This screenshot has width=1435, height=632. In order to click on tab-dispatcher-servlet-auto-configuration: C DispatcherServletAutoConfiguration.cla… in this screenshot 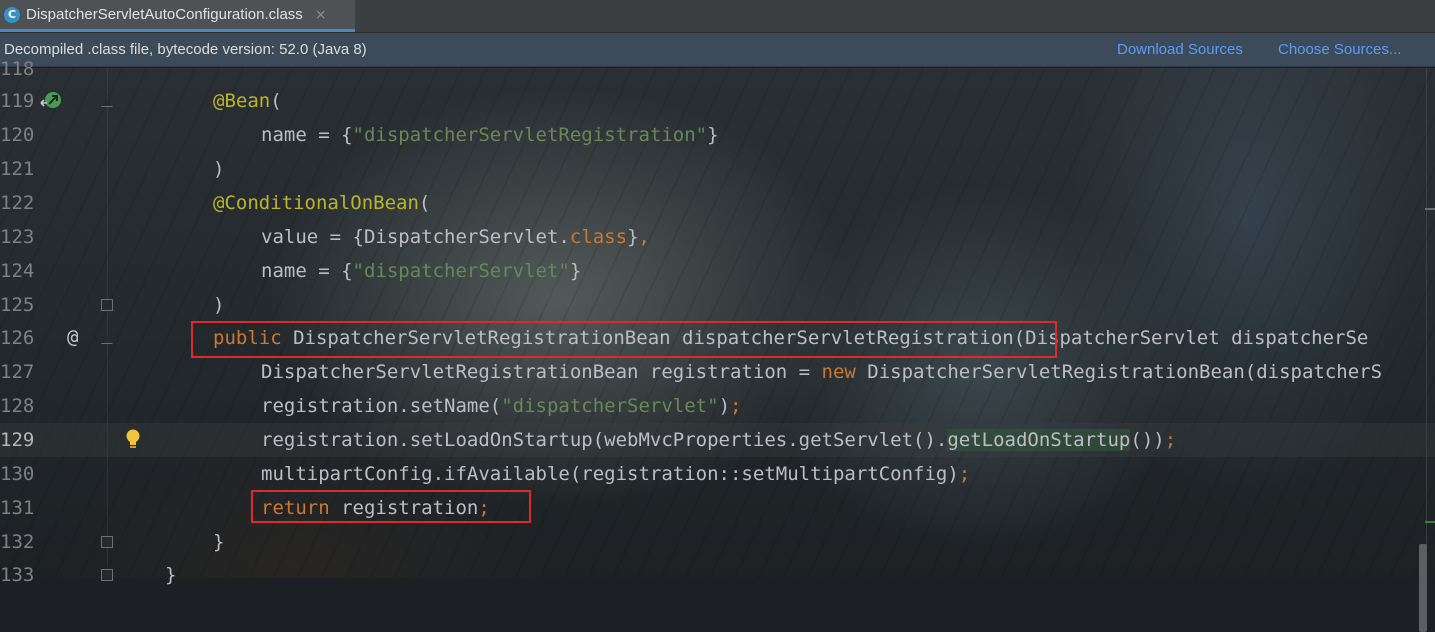, I will do `click(177, 16)`.